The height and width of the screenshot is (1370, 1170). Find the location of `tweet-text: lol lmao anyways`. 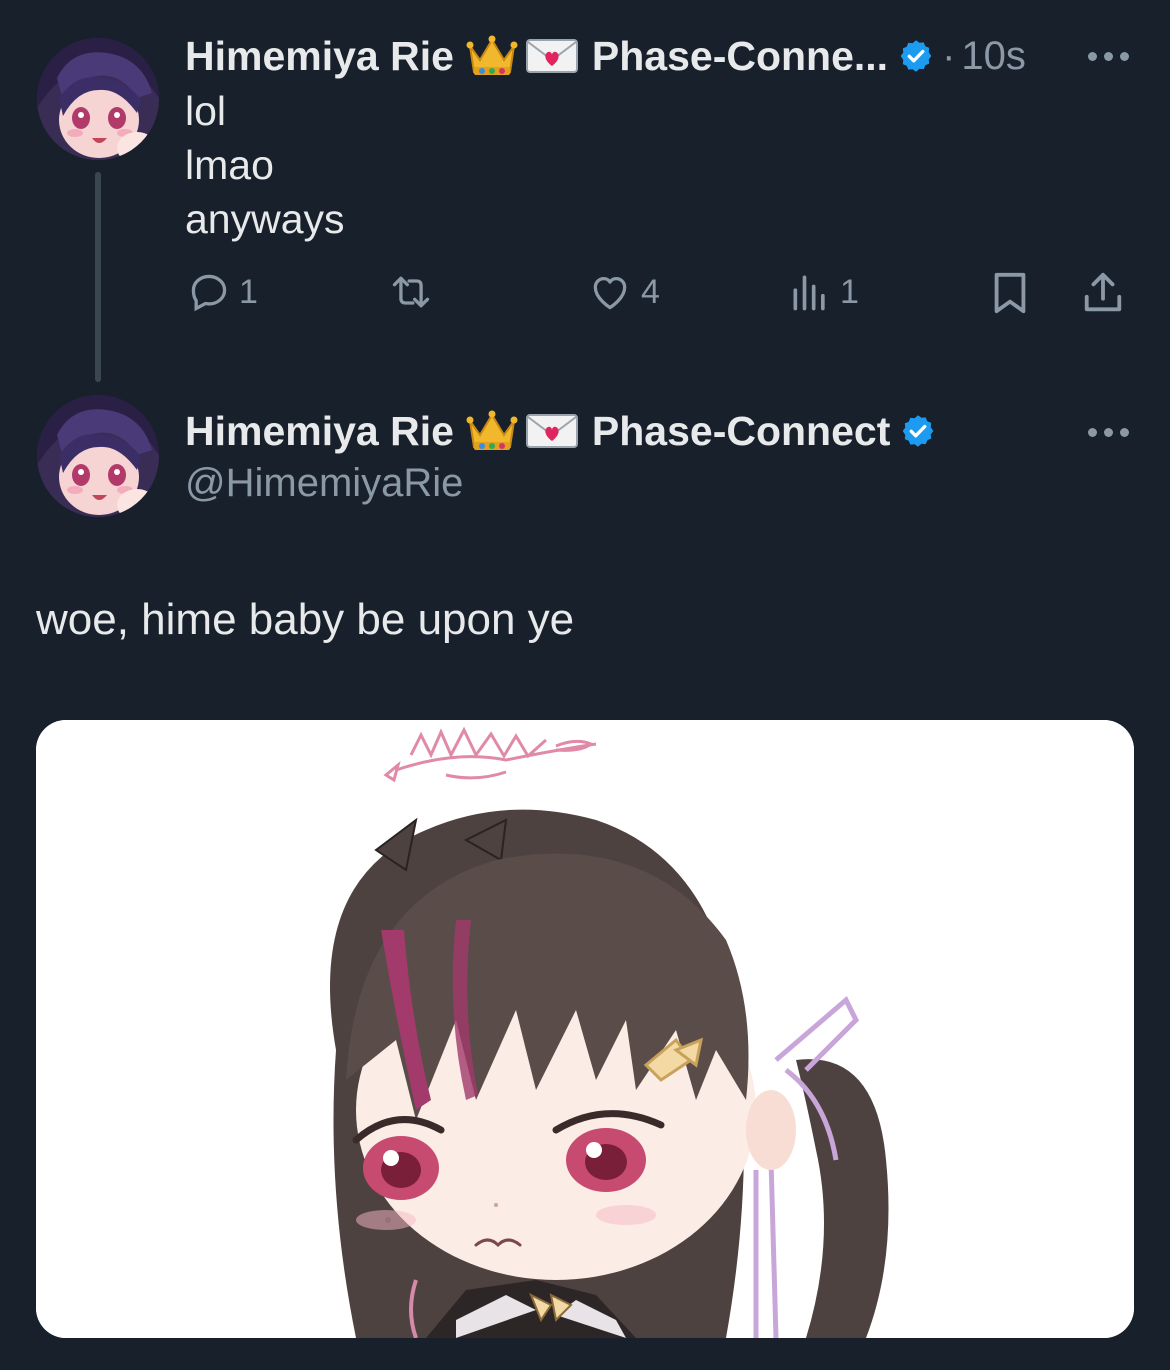

tweet-text: lol lmao anyways is located at coordinates (265, 165).